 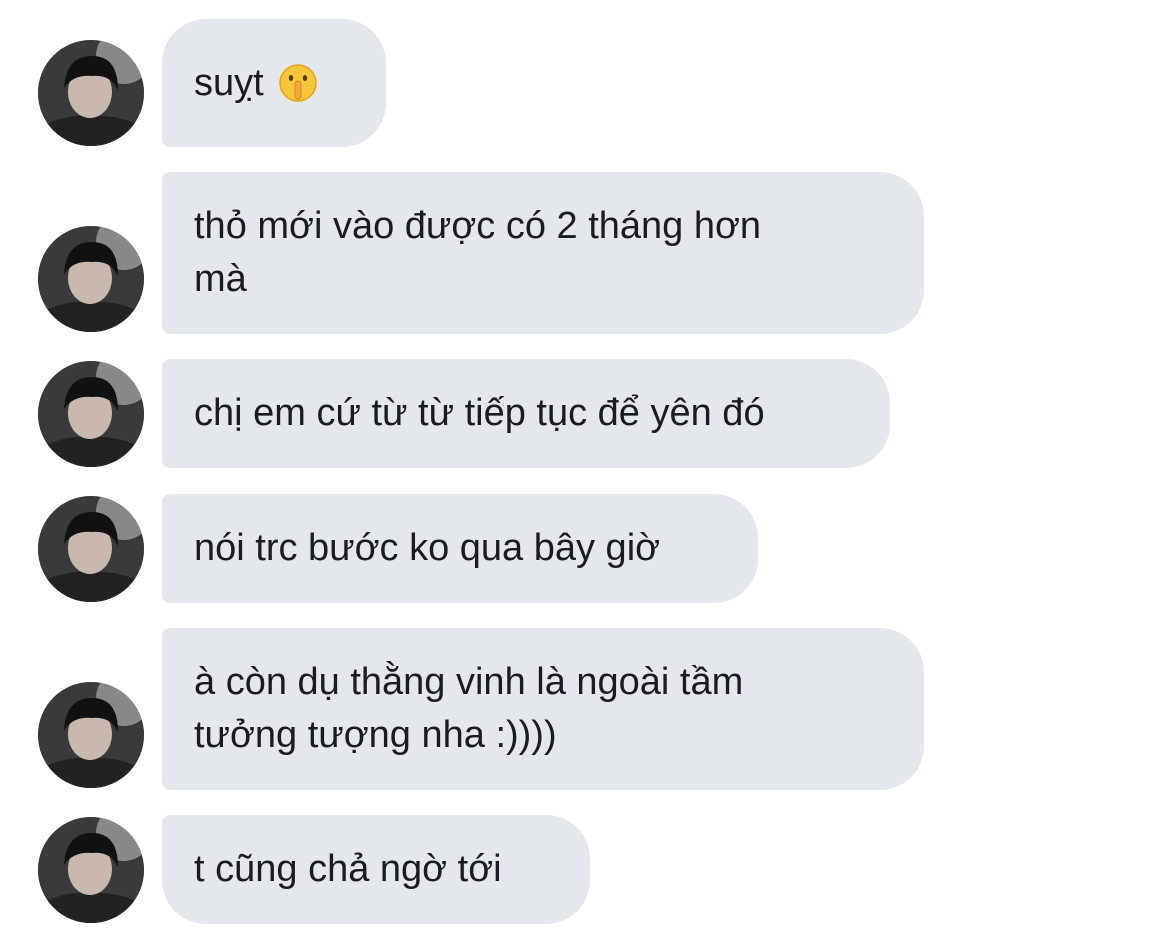 I want to click on message-text: thỏ mới vào được có 2 tháng hơn mà, so click(x=478, y=252).